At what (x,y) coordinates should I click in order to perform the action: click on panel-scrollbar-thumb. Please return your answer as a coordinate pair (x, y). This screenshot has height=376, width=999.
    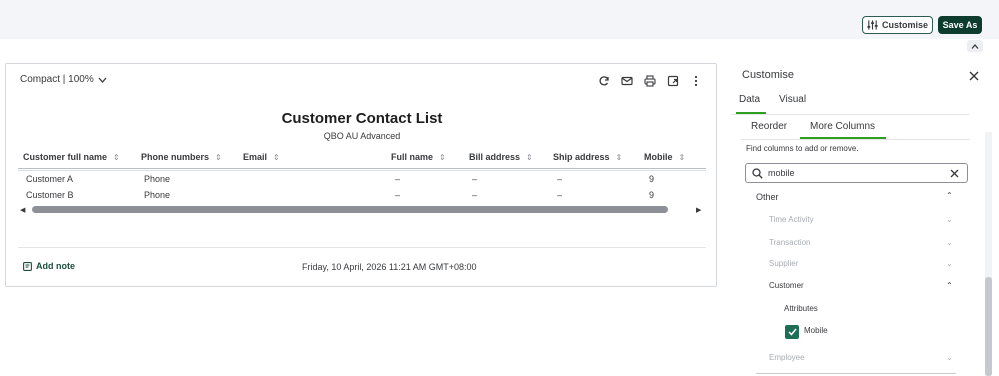
    Looking at the image, I should click on (988, 326).